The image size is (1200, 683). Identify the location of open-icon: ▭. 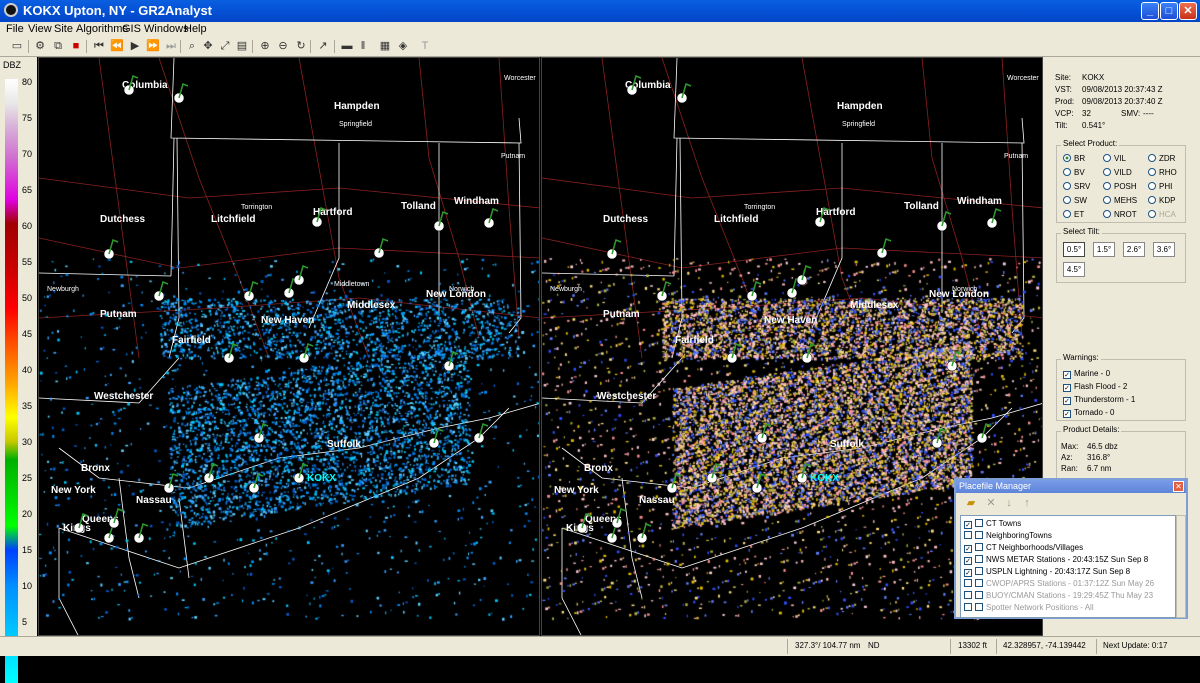
(17, 46).